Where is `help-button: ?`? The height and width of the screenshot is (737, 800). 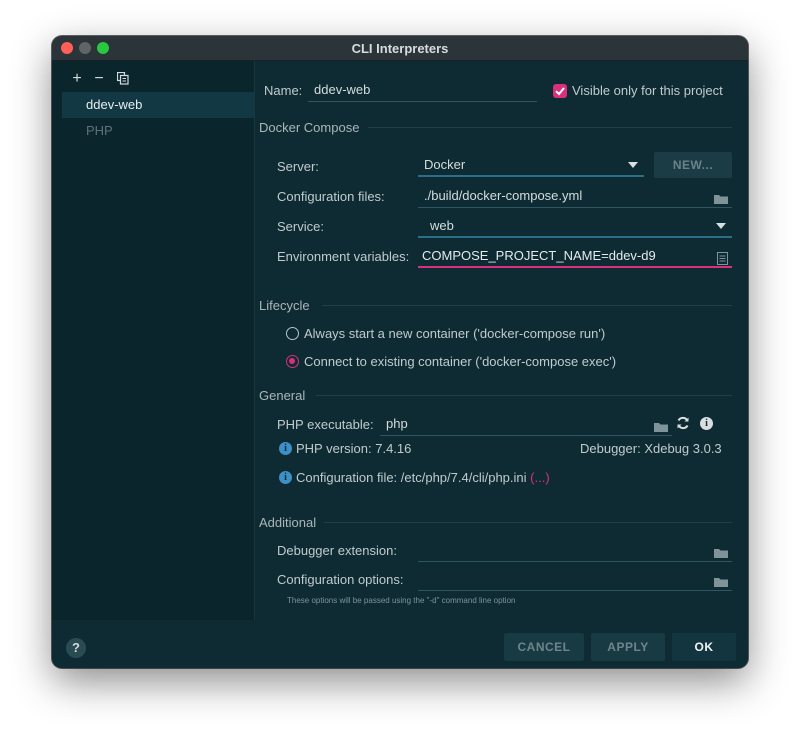 help-button: ? is located at coordinates (76, 648).